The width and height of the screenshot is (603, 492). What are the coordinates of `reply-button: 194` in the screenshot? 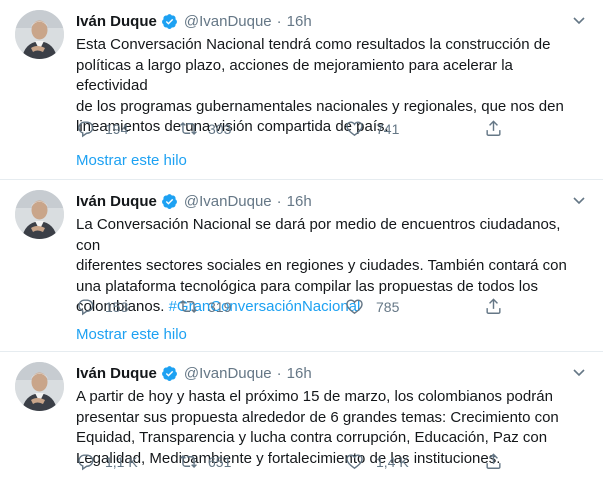 It's located at (102, 128).